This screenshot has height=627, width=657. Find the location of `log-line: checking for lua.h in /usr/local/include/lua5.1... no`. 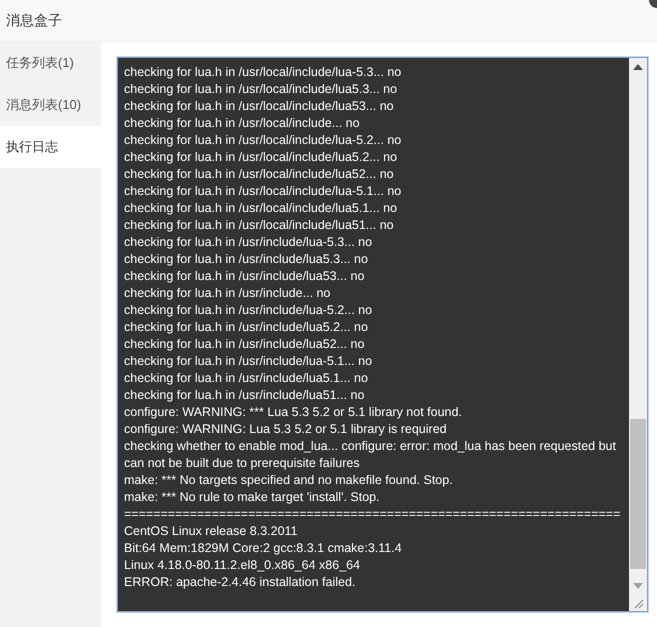

log-line: checking for lua.h in /usr/local/include/lua5.1... no is located at coordinates (261, 208).